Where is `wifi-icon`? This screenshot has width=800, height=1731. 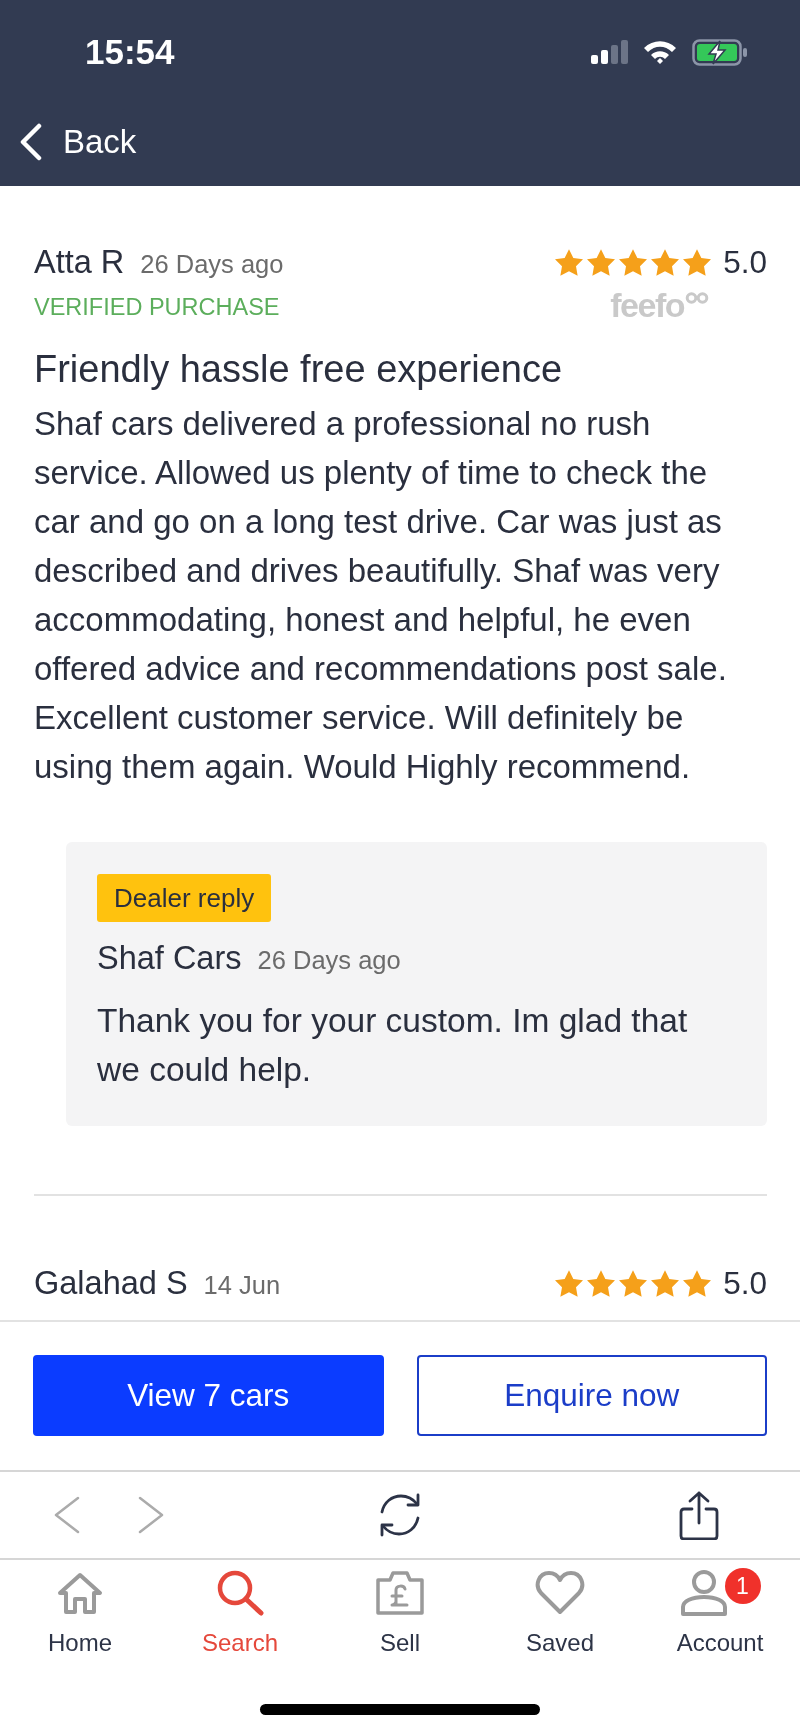 wifi-icon is located at coordinates (660, 52).